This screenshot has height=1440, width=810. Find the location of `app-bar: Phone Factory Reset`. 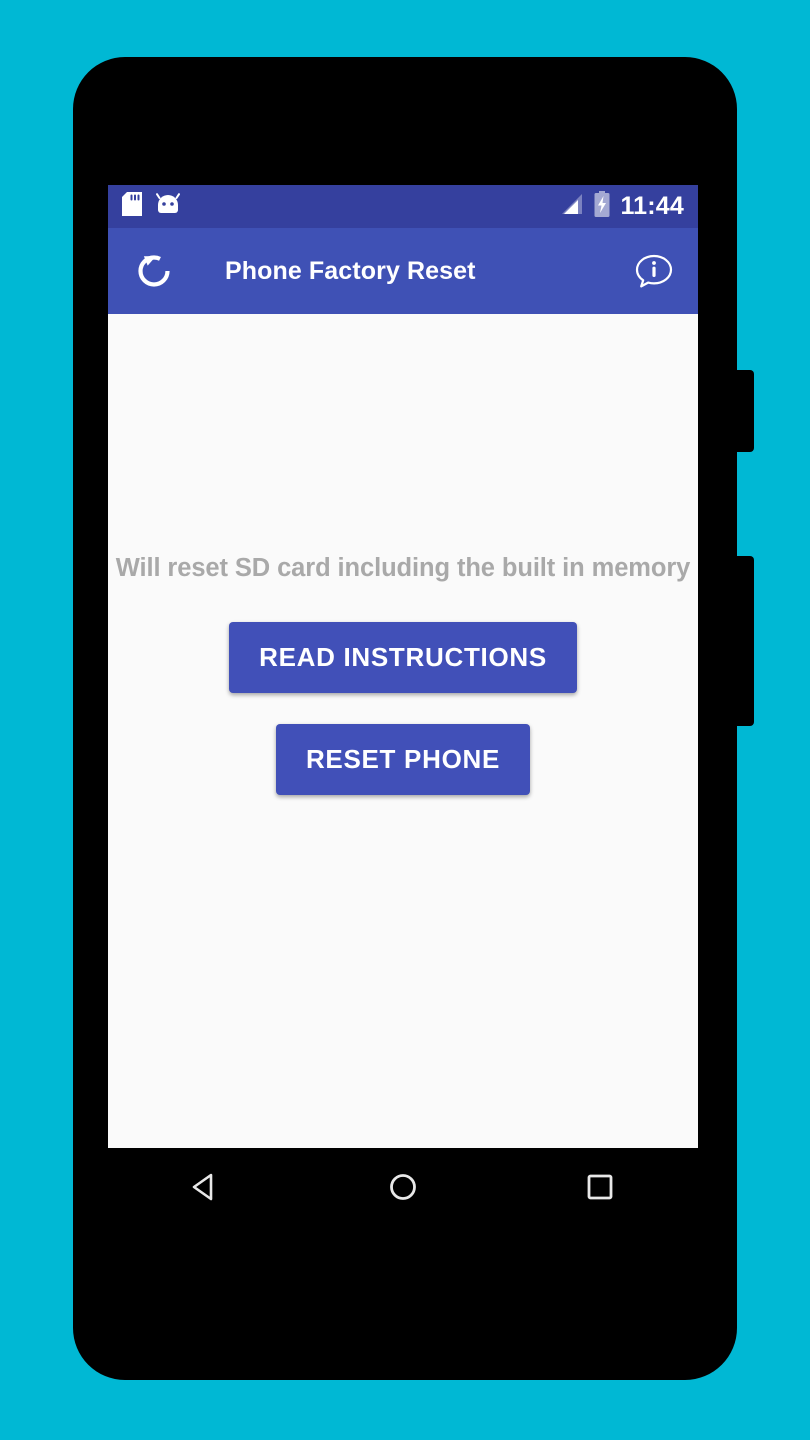

app-bar: Phone Factory Reset is located at coordinates (403, 271).